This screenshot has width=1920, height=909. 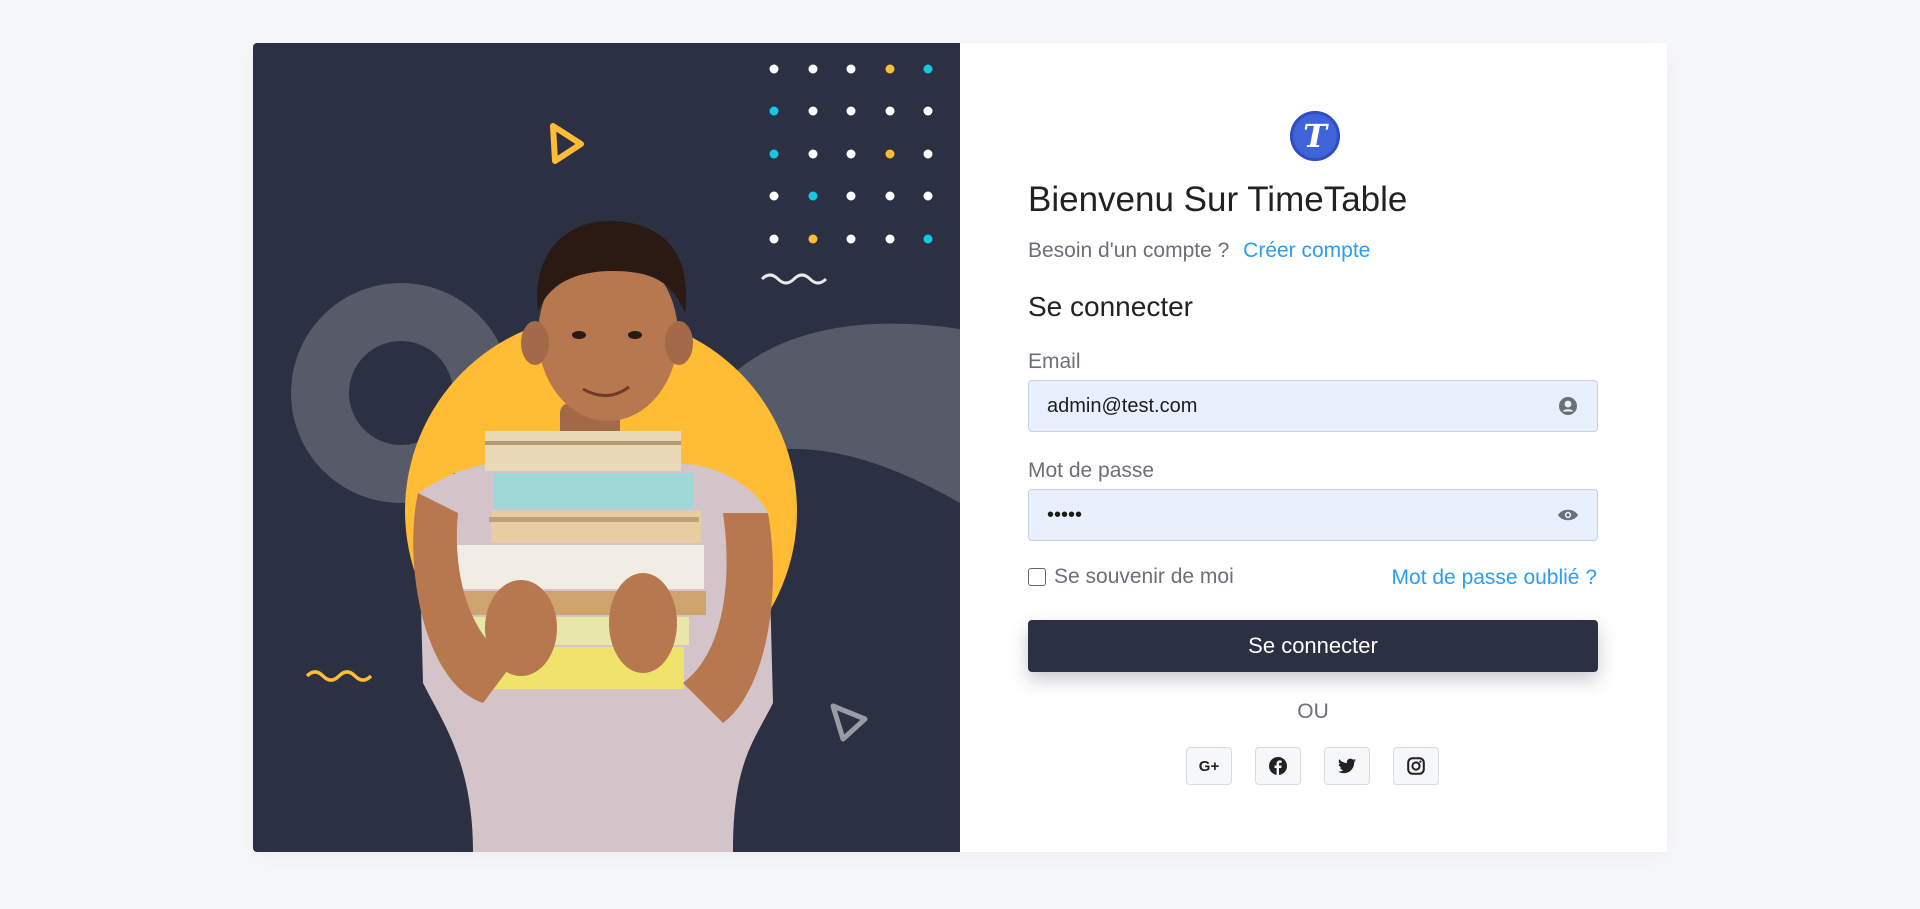 What do you see at coordinates (1568, 515) in the screenshot?
I see `eye-icon` at bounding box center [1568, 515].